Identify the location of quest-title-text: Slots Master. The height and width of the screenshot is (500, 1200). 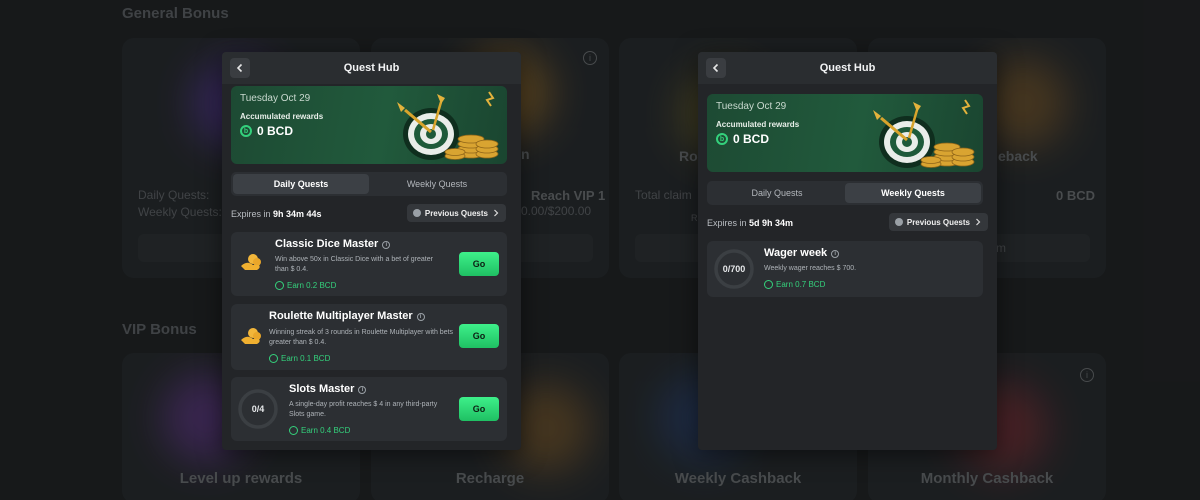
(322, 389).